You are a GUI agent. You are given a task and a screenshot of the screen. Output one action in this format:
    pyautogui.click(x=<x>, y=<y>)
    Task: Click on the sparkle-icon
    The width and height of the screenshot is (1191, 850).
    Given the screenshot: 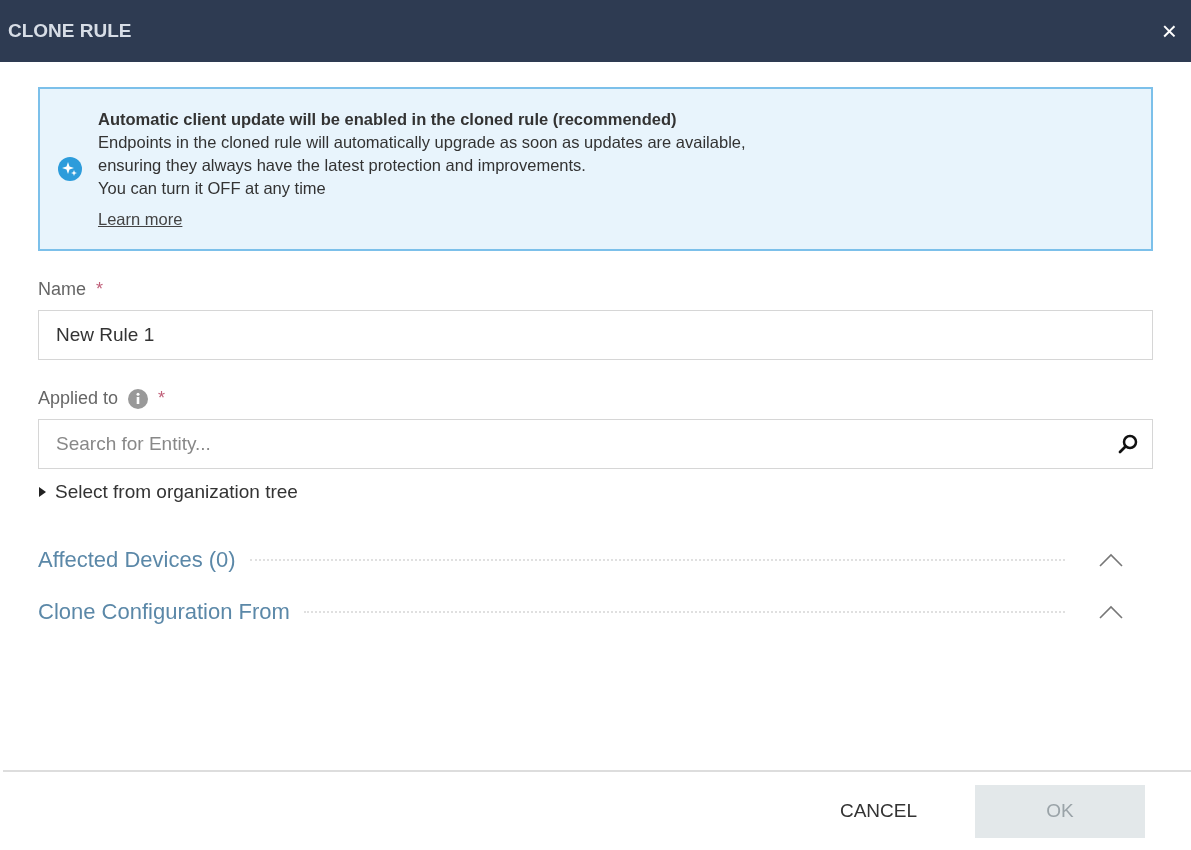 What is the action you would take?
    pyautogui.click(x=70, y=169)
    